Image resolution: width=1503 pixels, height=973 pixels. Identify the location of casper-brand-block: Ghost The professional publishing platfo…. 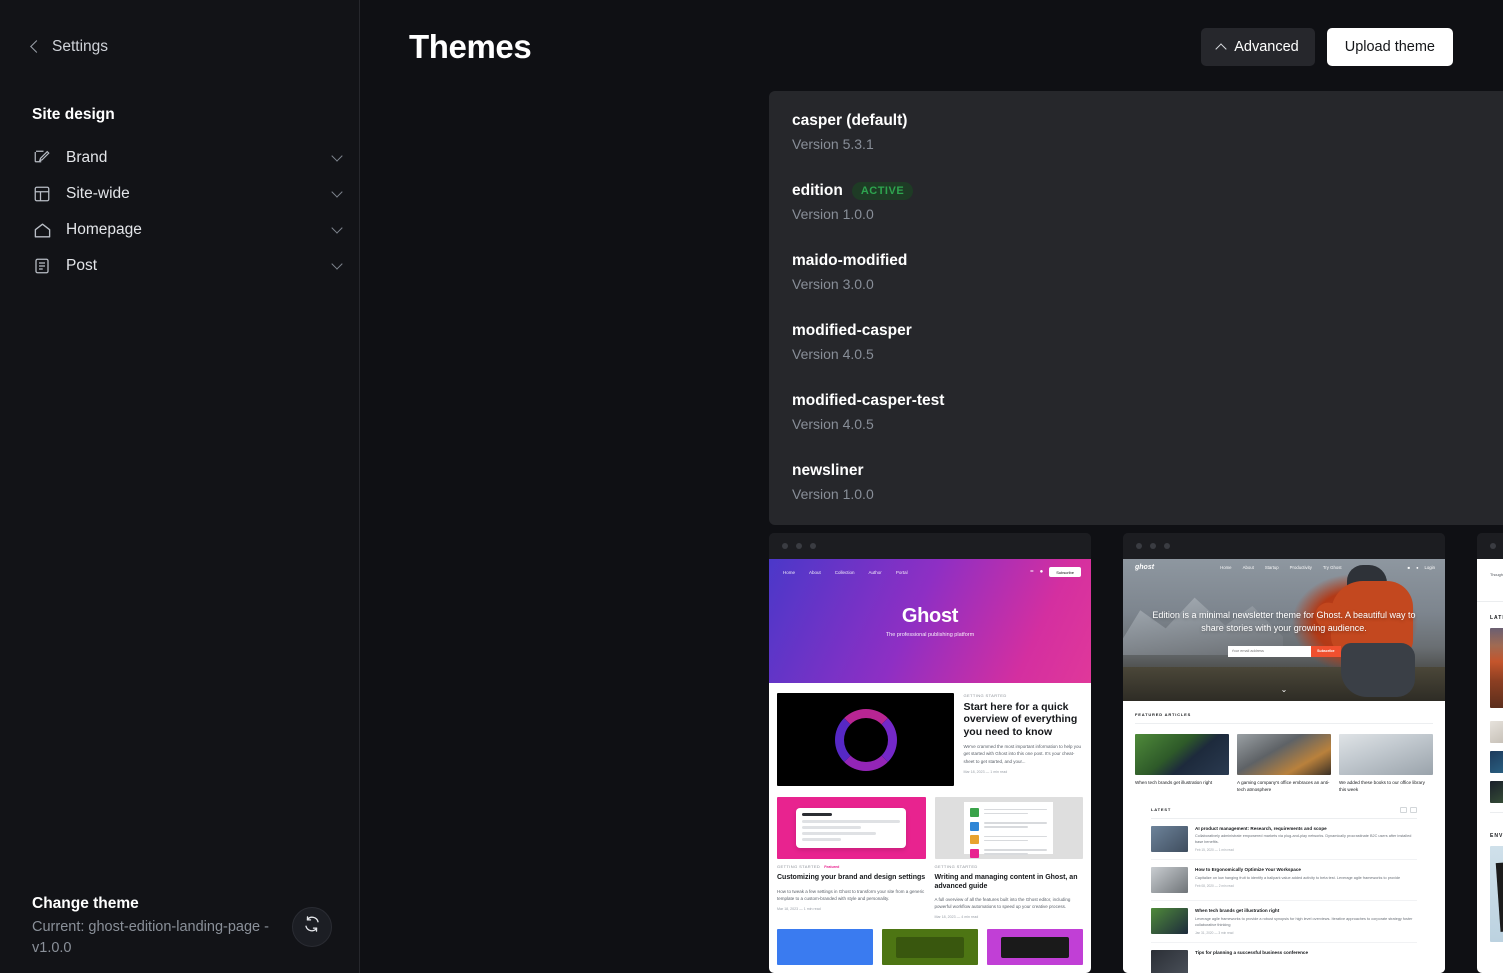
(930, 621).